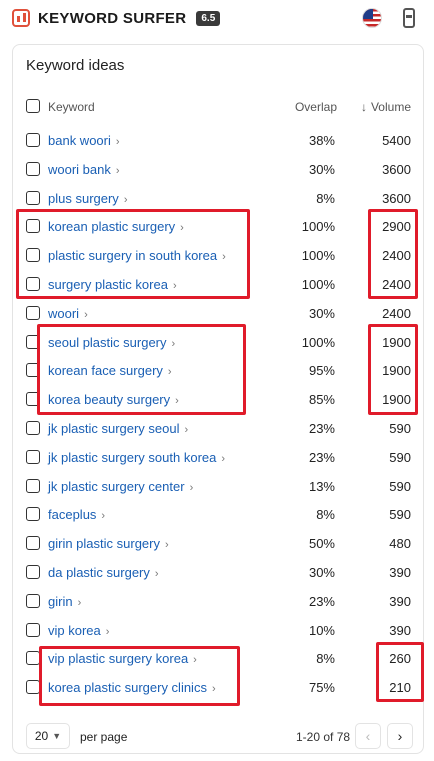  I want to click on panel-title: Keyword ideas, so click(75, 65).